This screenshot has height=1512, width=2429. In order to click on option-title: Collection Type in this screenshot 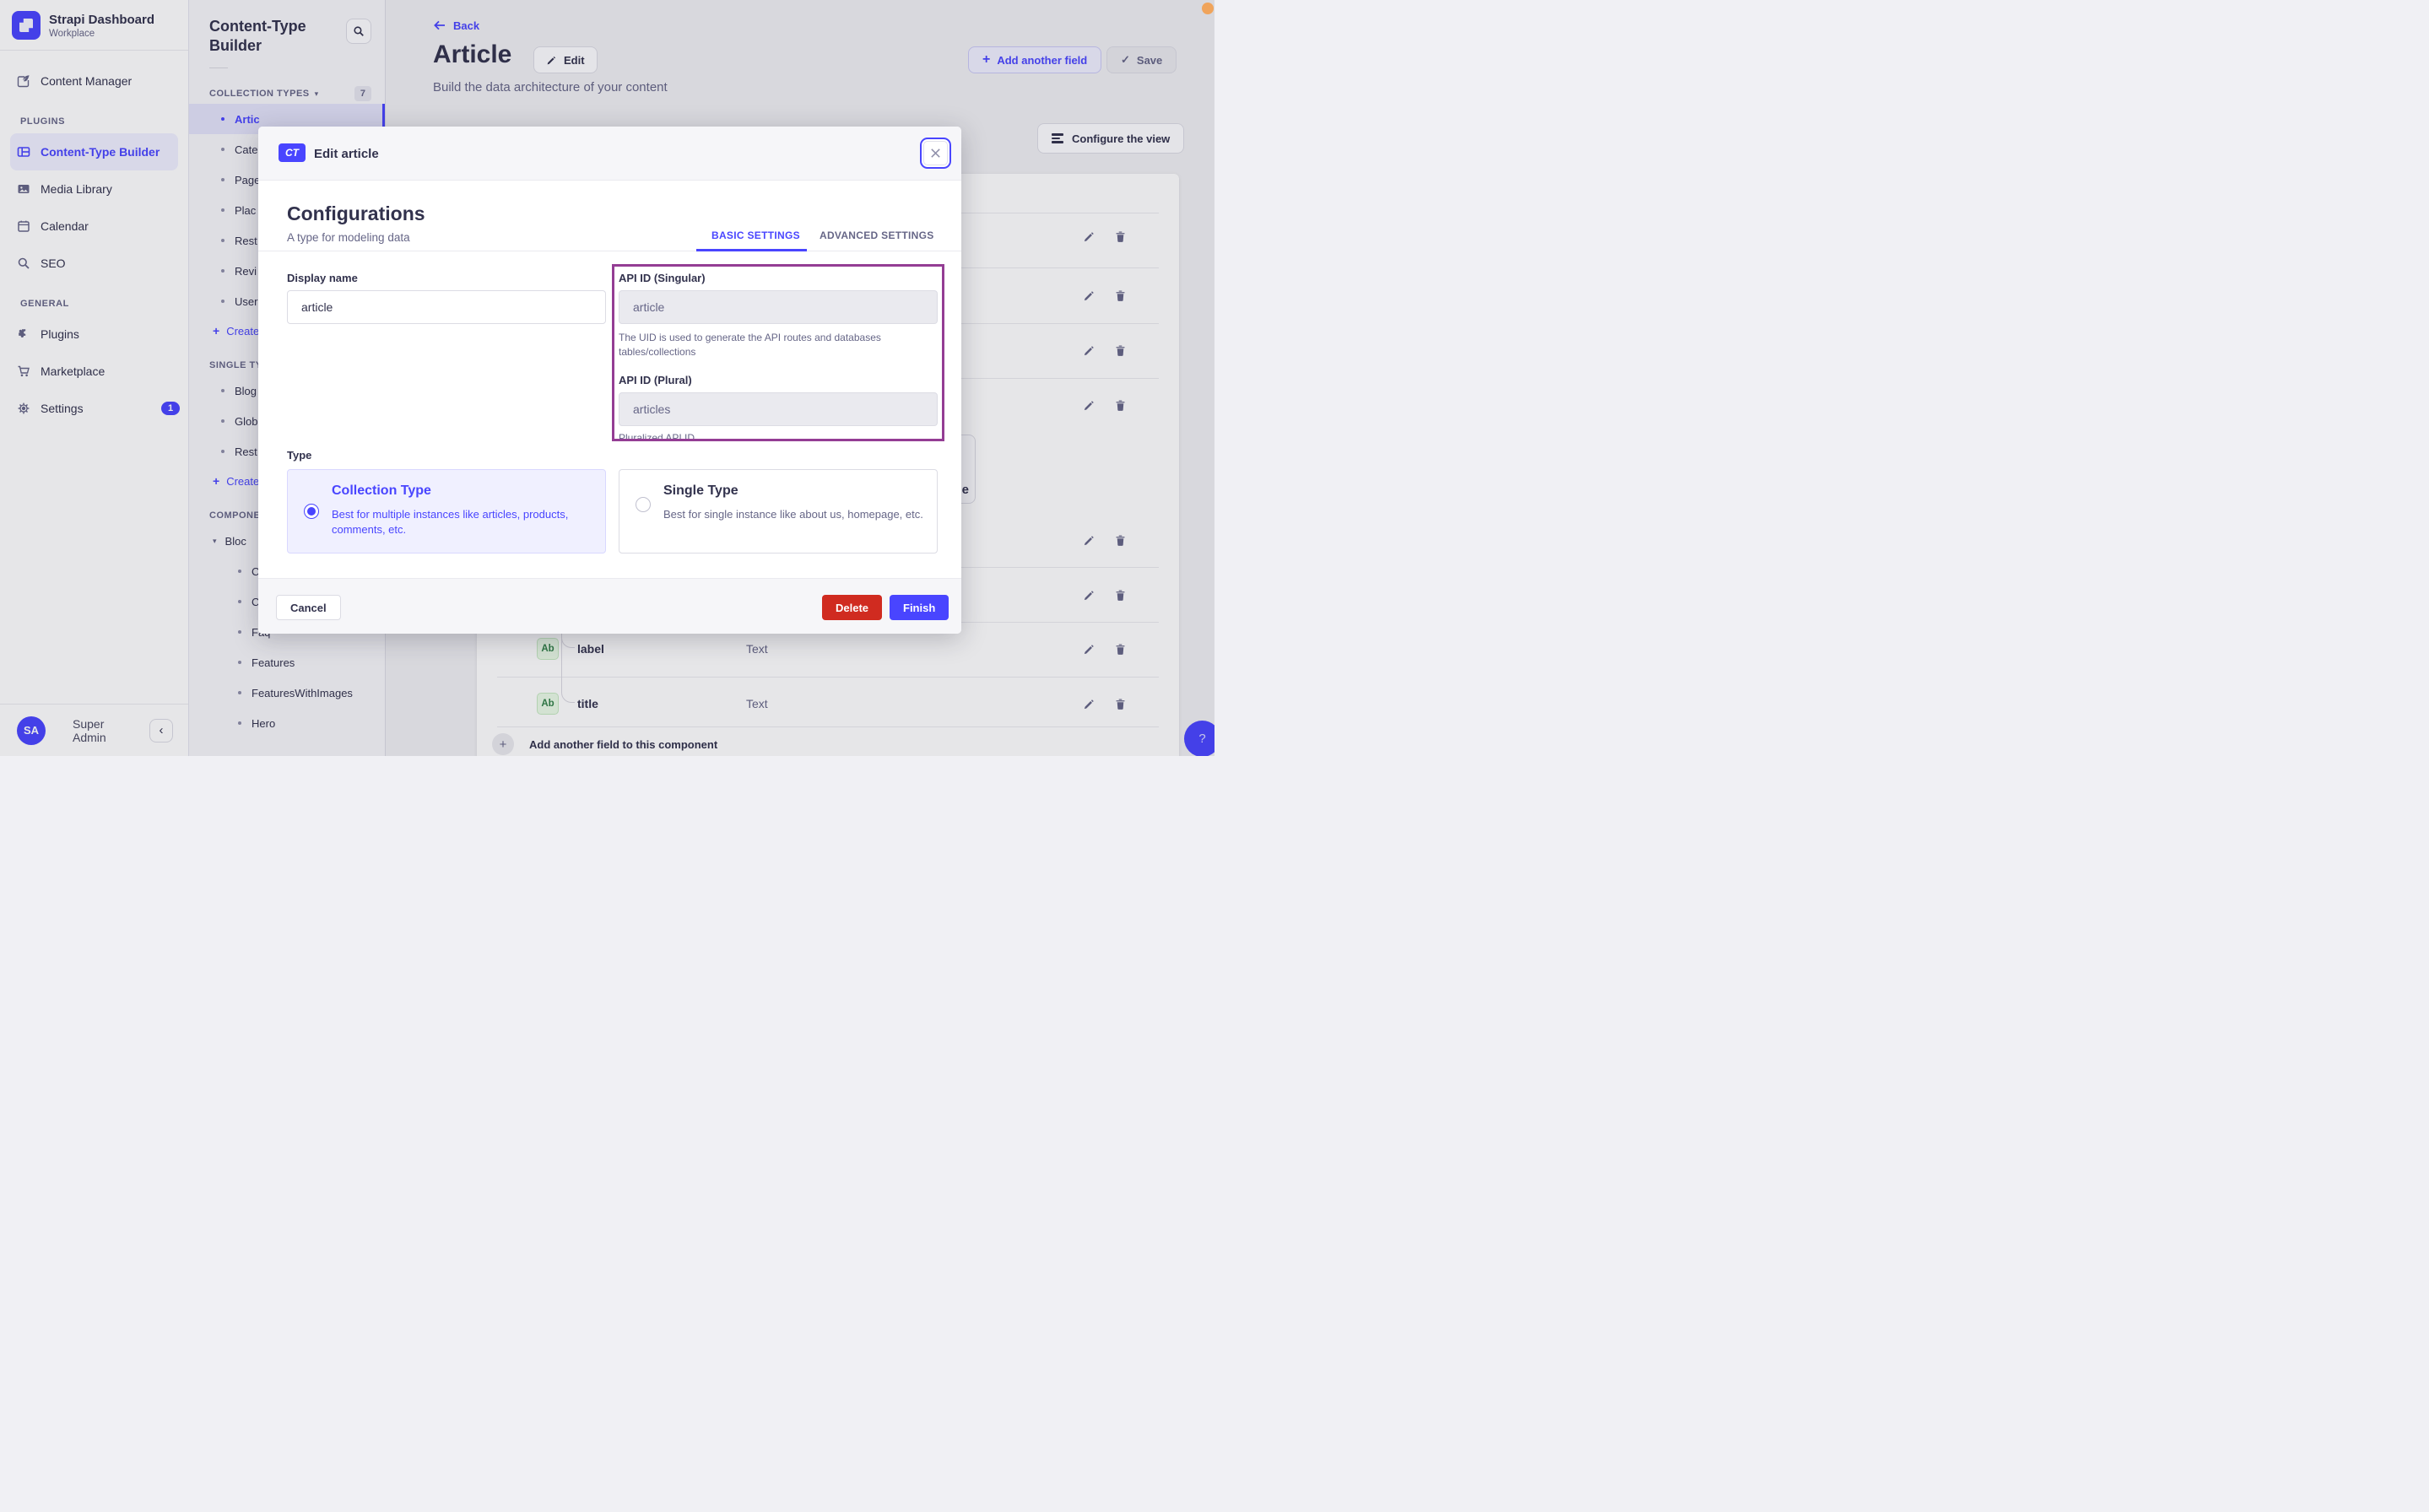, I will do `click(381, 490)`.